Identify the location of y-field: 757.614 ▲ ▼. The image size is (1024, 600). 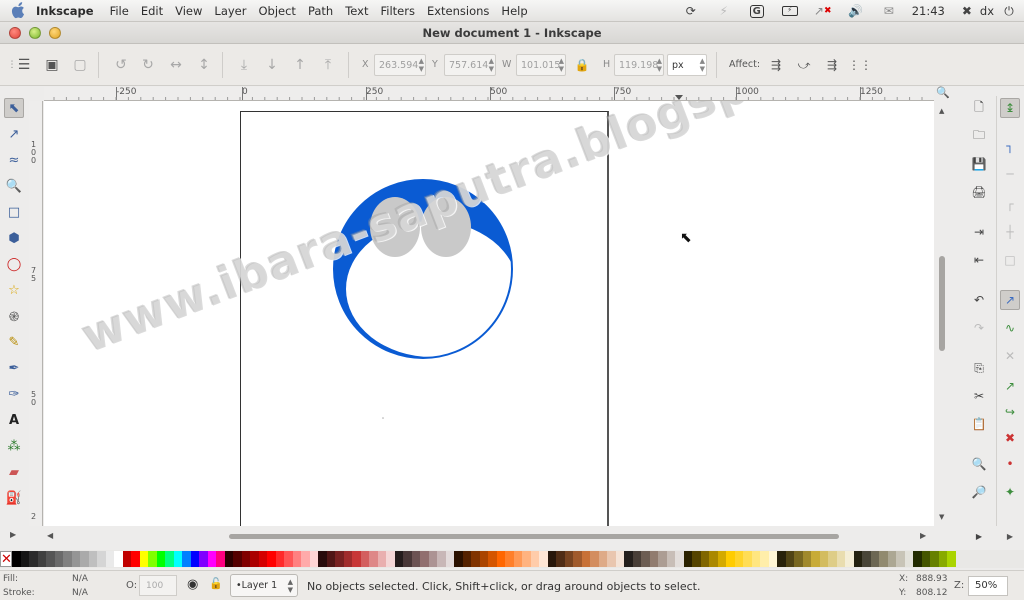
(470, 65).